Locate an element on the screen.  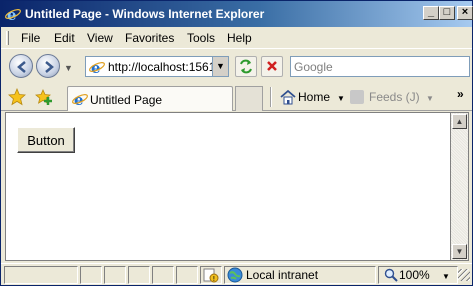
tab-page-icon: e is located at coordinates (80, 100).